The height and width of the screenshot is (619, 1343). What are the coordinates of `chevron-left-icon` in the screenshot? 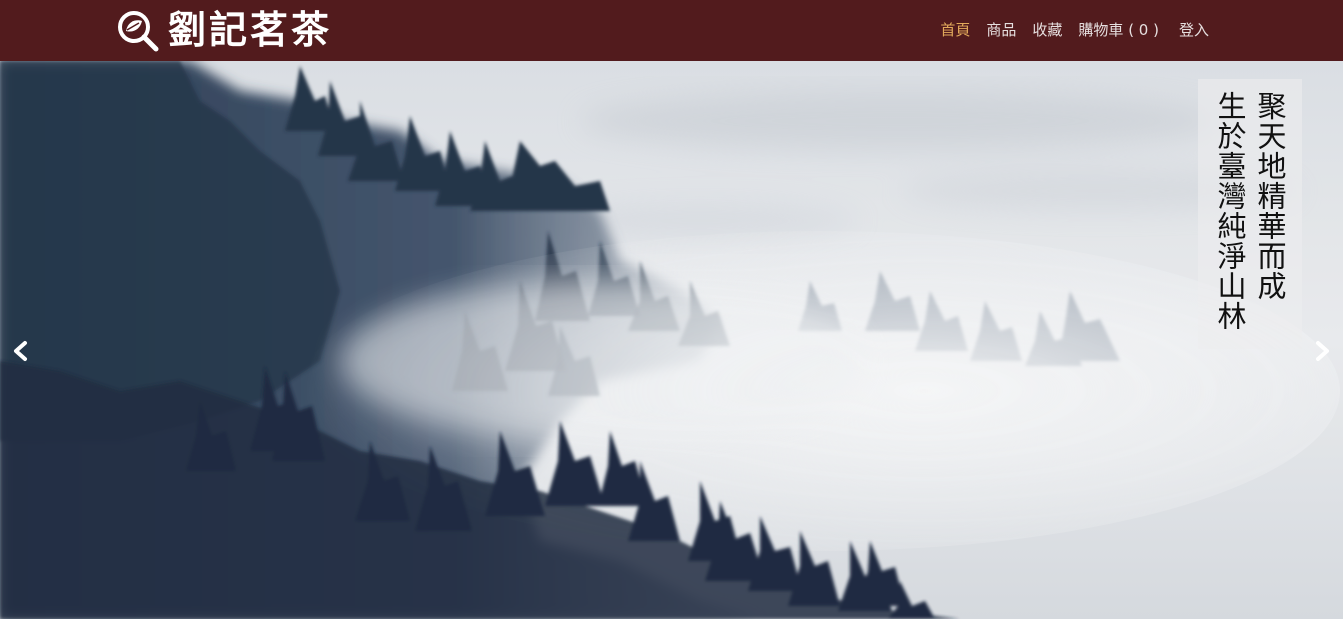 It's located at (20, 351).